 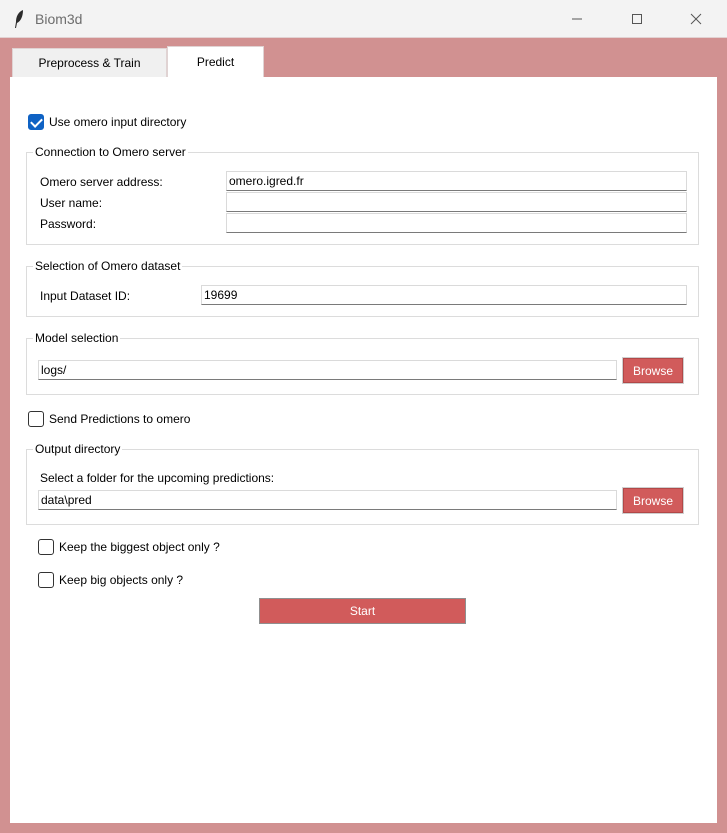 I want to click on output-path-input: data\pred, so click(x=327, y=500).